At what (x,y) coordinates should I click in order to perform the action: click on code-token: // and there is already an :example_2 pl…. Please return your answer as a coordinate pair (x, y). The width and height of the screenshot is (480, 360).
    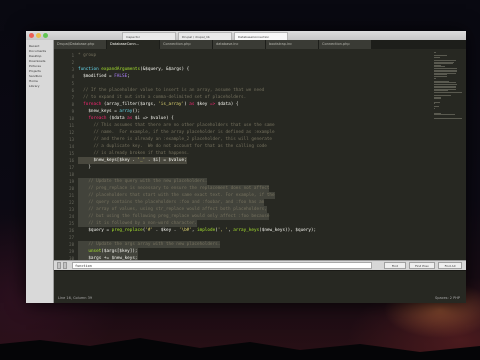
    Looking at the image, I should click on (175, 139).